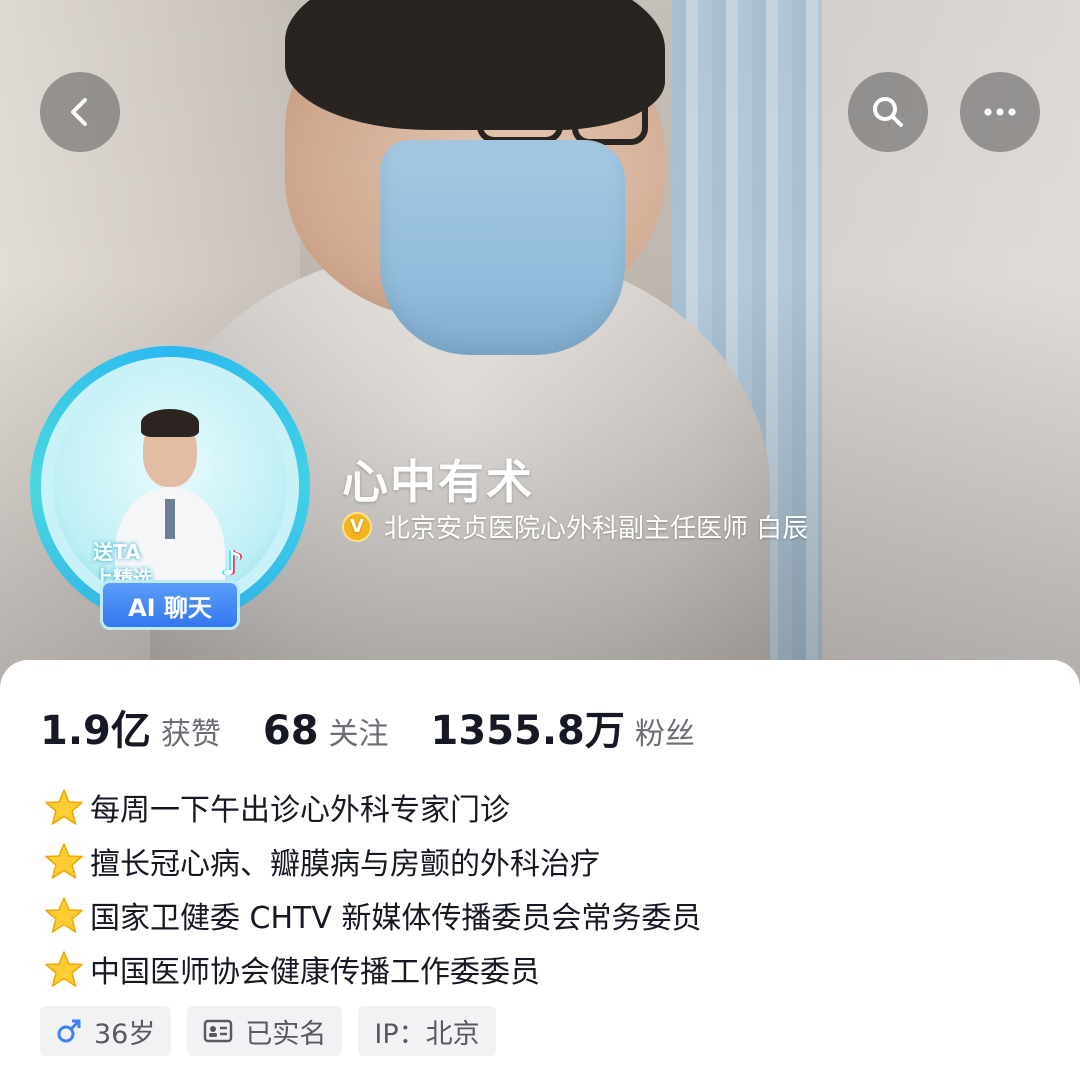 The image size is (1080, 1089). What do you see at coordinates (117, 552) in the screenshot?
I see `avatar-promo-line1: 送TA` at bounding box center [117, 552].